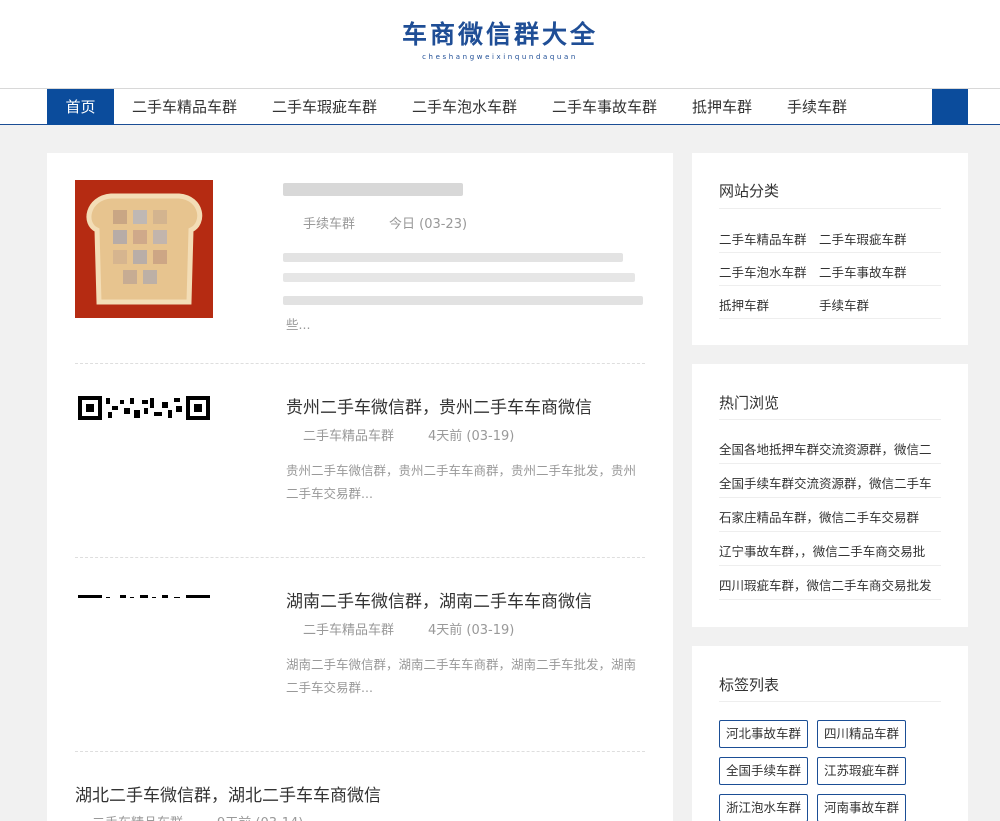  I want to click on sidebar-heading: 热门浏览, so click(749, 403).